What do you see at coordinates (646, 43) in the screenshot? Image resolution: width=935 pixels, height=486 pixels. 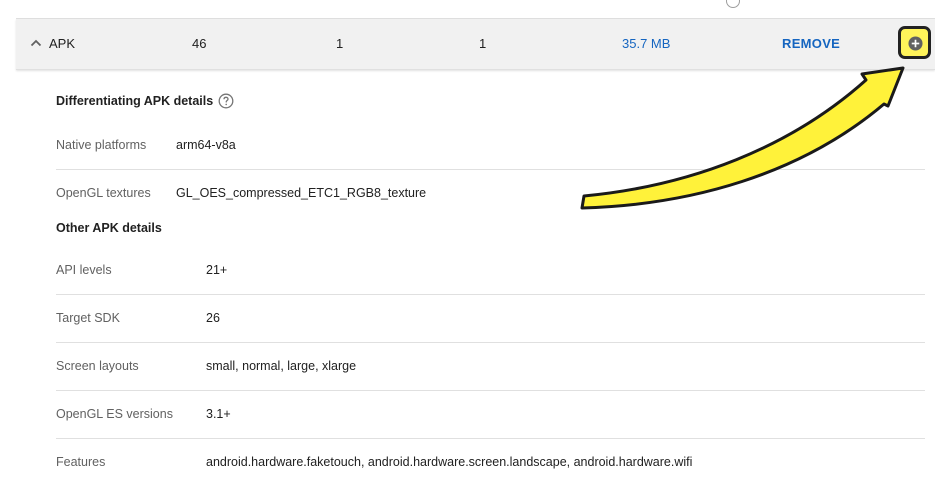 I see `apk-size: 35.7 MB` at bounding box center [646, 43].